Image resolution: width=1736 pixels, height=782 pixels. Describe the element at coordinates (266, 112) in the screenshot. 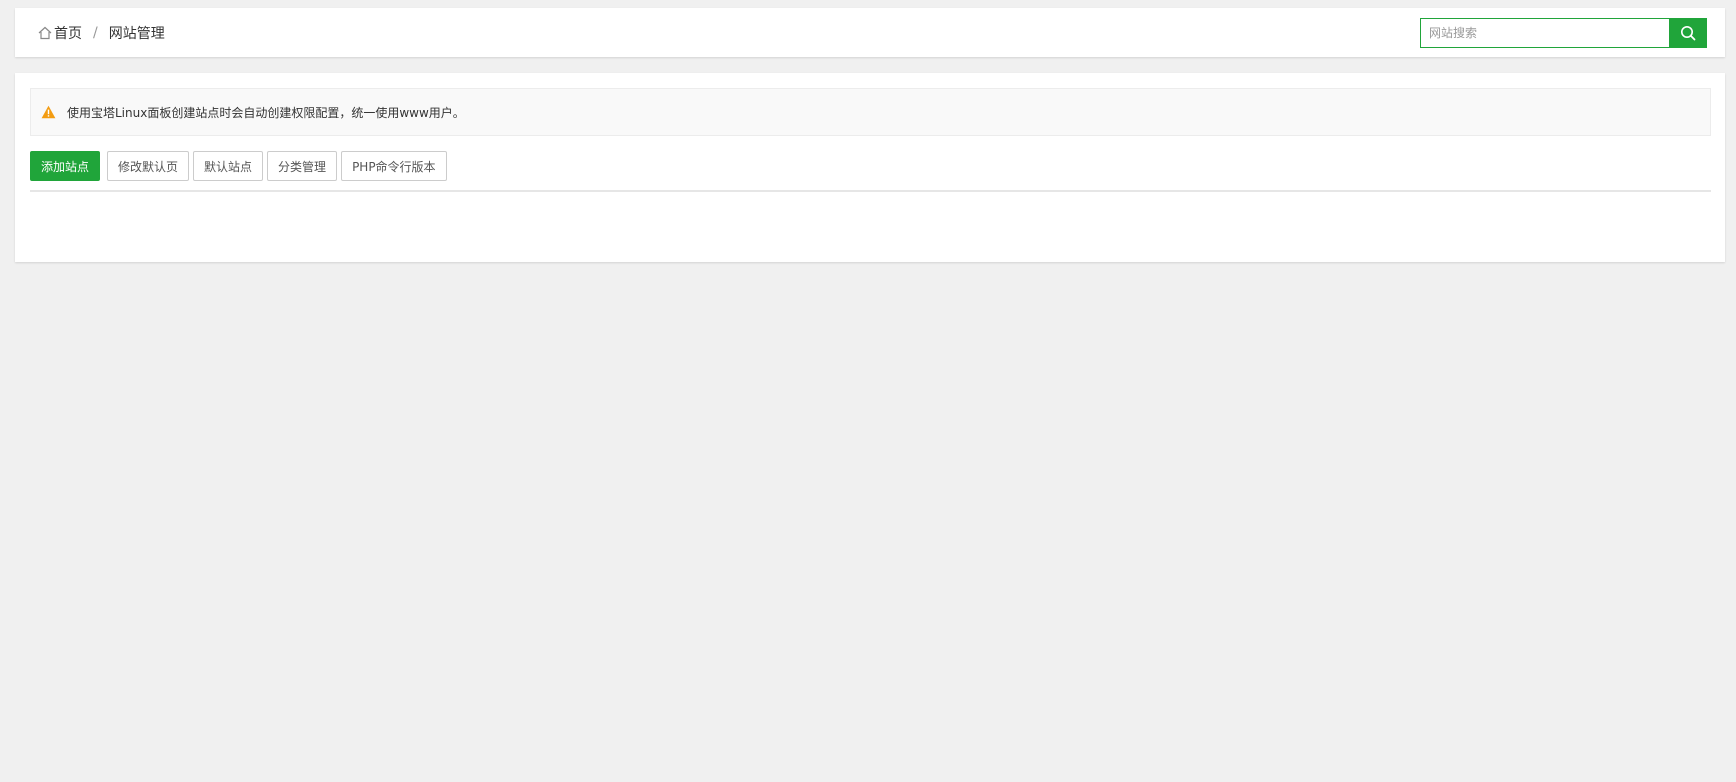

I see `notice-text: 使用宝塔Linux面板创建站点时会自动创建权限配置，统一使用www用户。` at that location.